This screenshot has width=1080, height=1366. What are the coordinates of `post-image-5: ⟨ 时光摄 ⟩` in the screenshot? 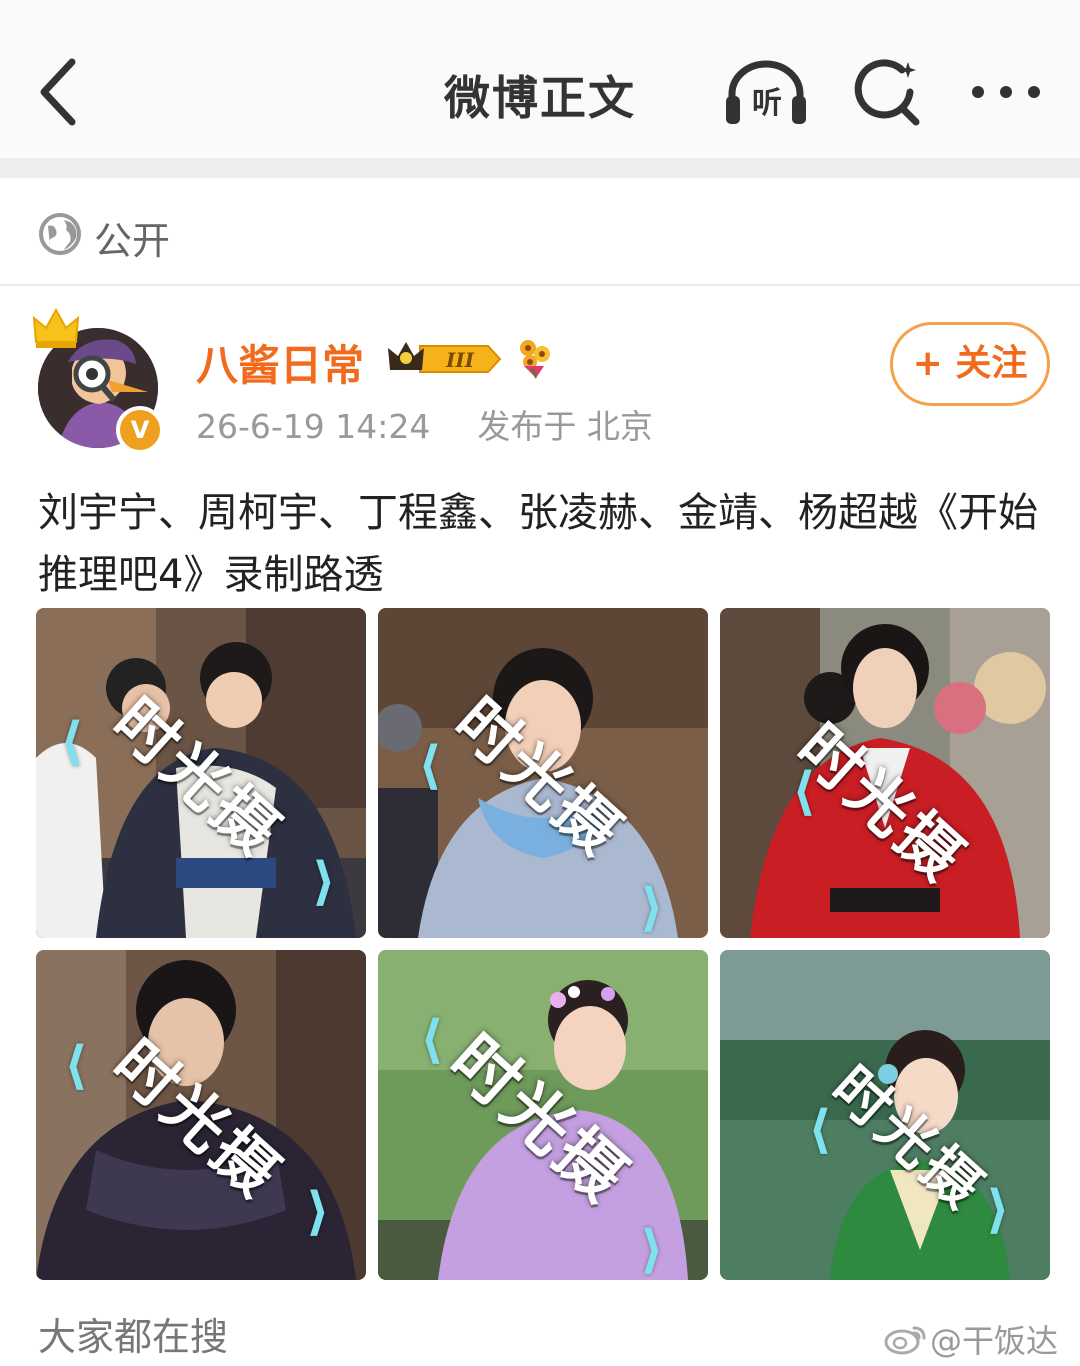 It's located at (543, 1115).